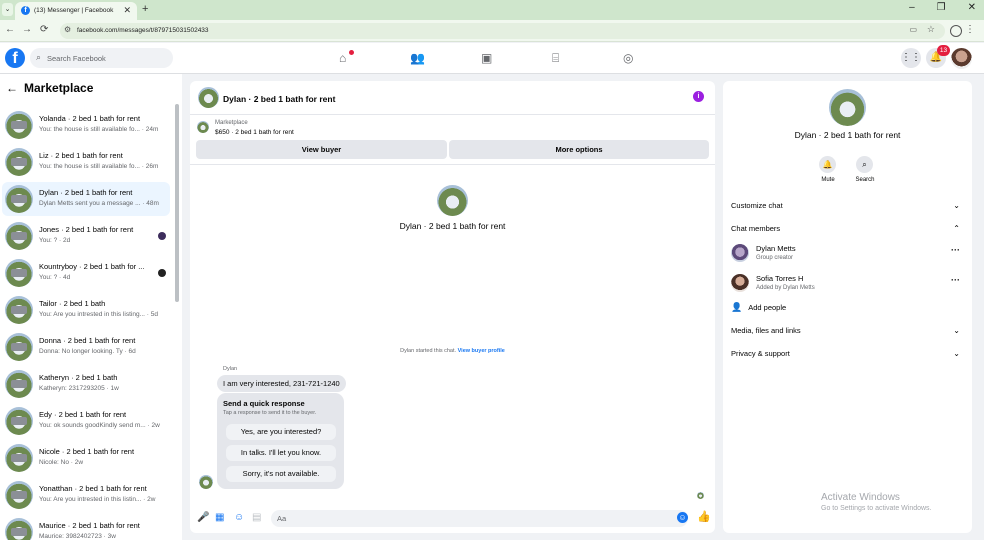  What do you see at coordinates (828, 180) in the screenshot?
I see `mute-label: Mute` at bounding box center [828, 180].